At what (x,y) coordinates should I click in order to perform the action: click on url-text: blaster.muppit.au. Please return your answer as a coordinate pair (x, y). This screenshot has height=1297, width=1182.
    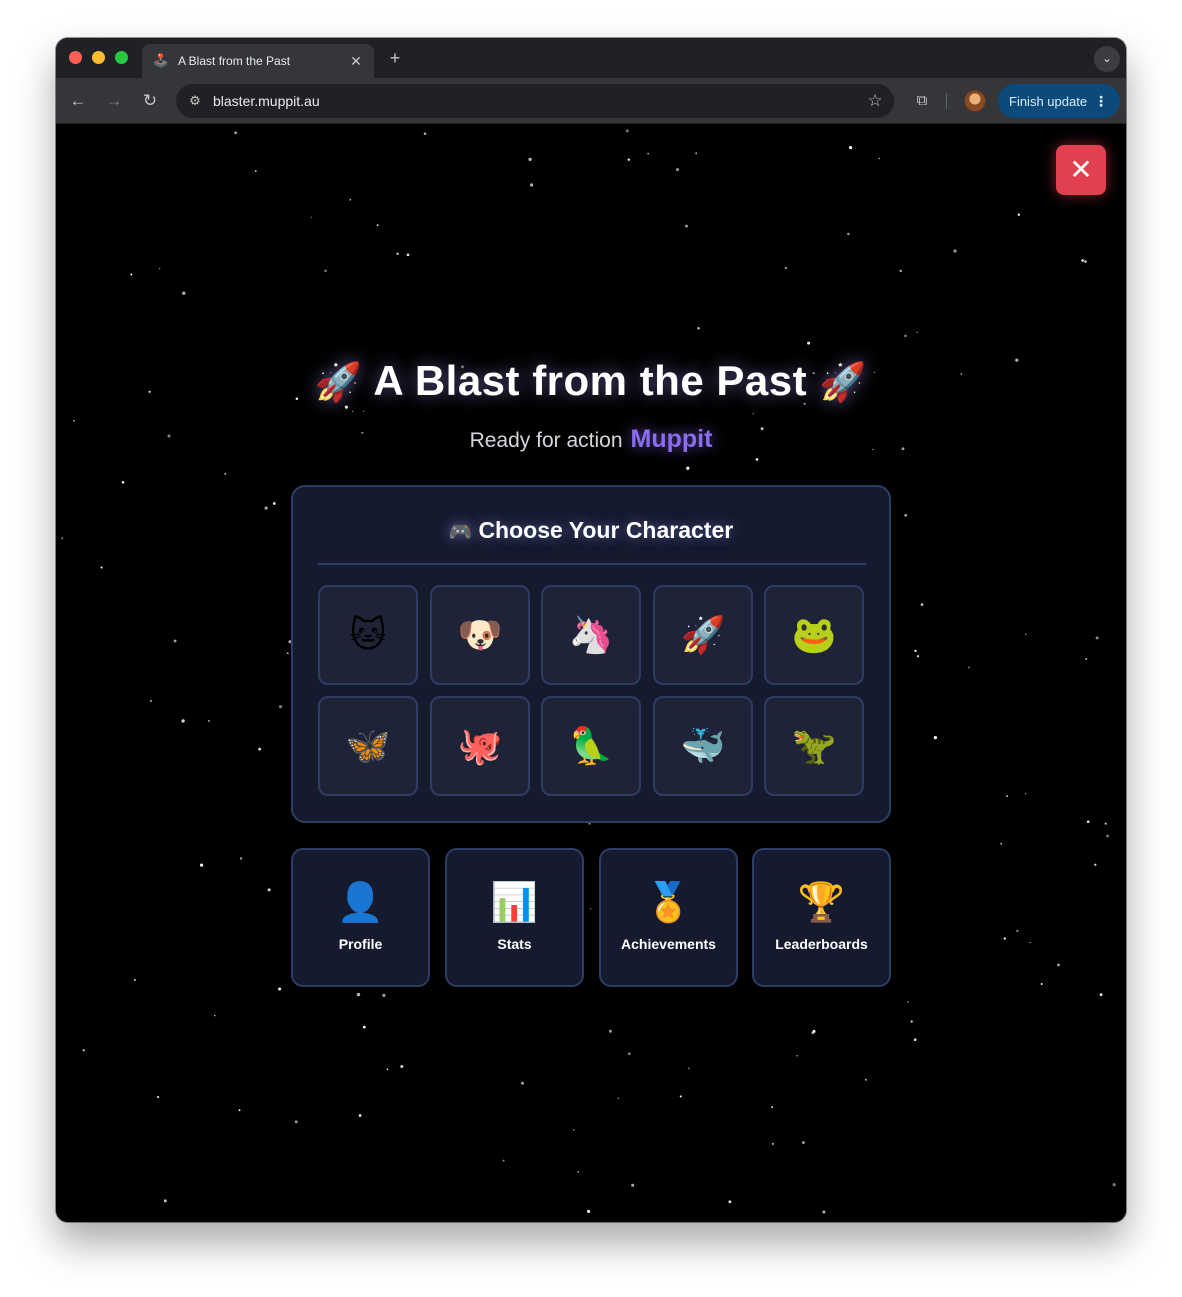
    Looking at the image, I should click on (536, 101).